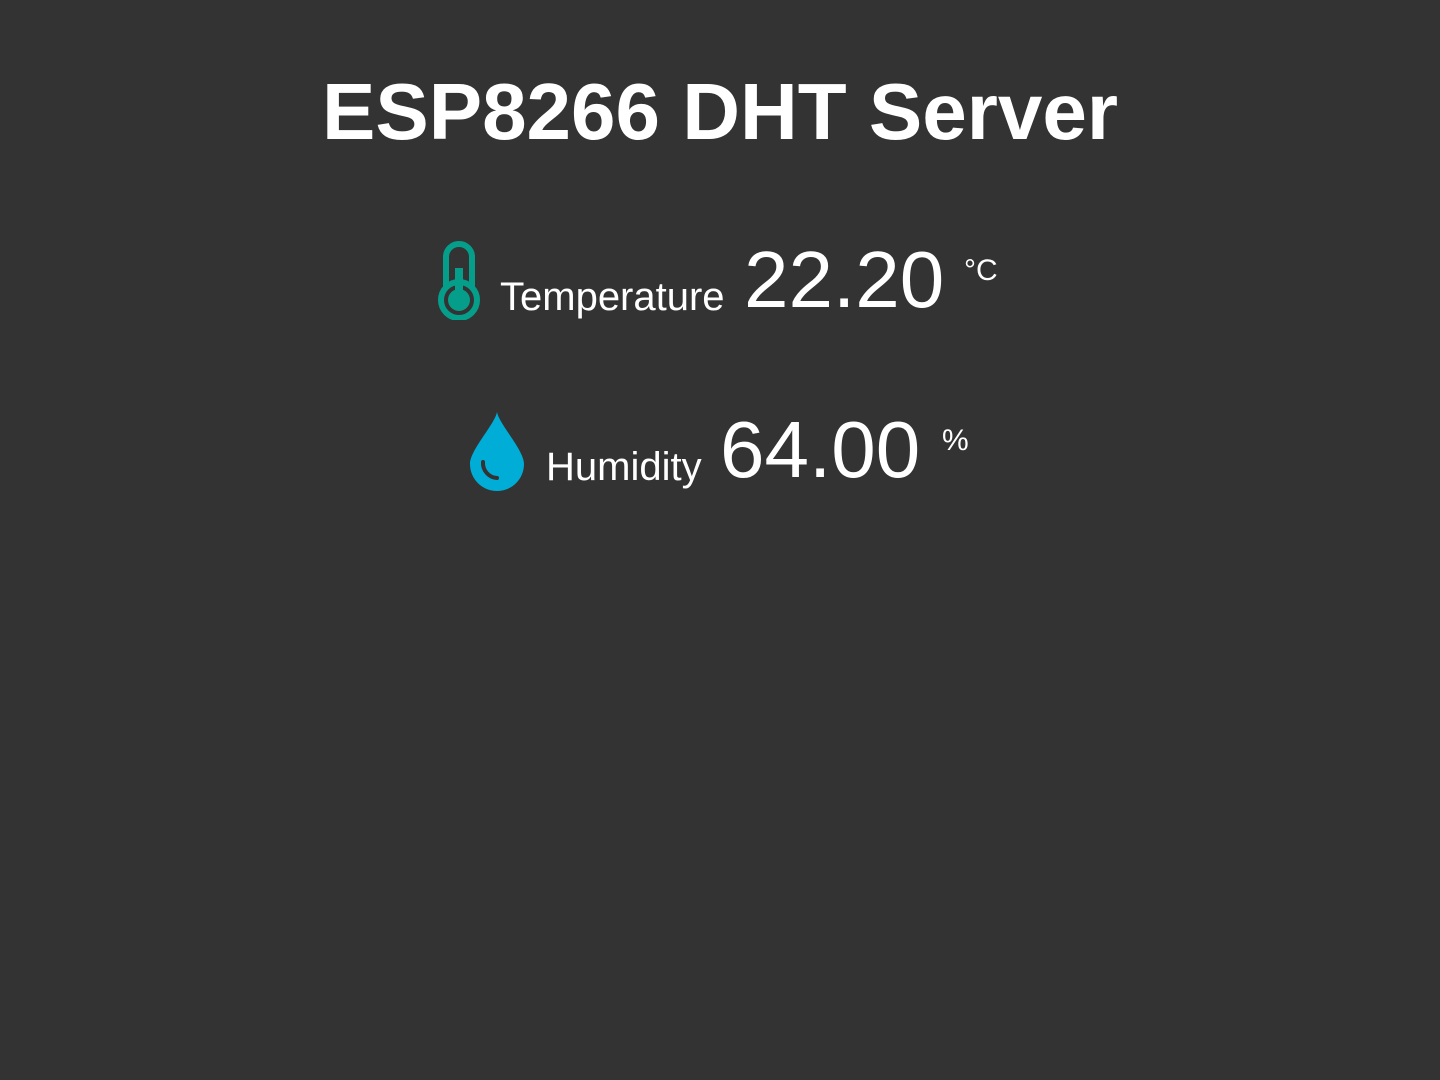  Describe the element at coordinates (719, 111) in the screenshot. I see `page-title: ESP8266 DHT Server` at that location.